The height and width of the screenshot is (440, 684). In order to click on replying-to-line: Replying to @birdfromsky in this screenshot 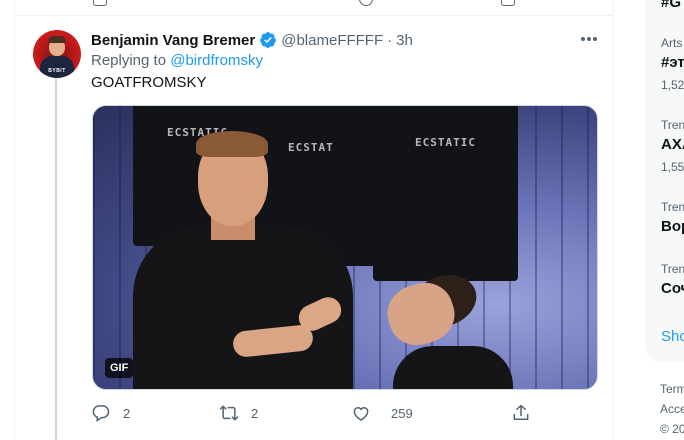, I will do `click(177, 60)`.